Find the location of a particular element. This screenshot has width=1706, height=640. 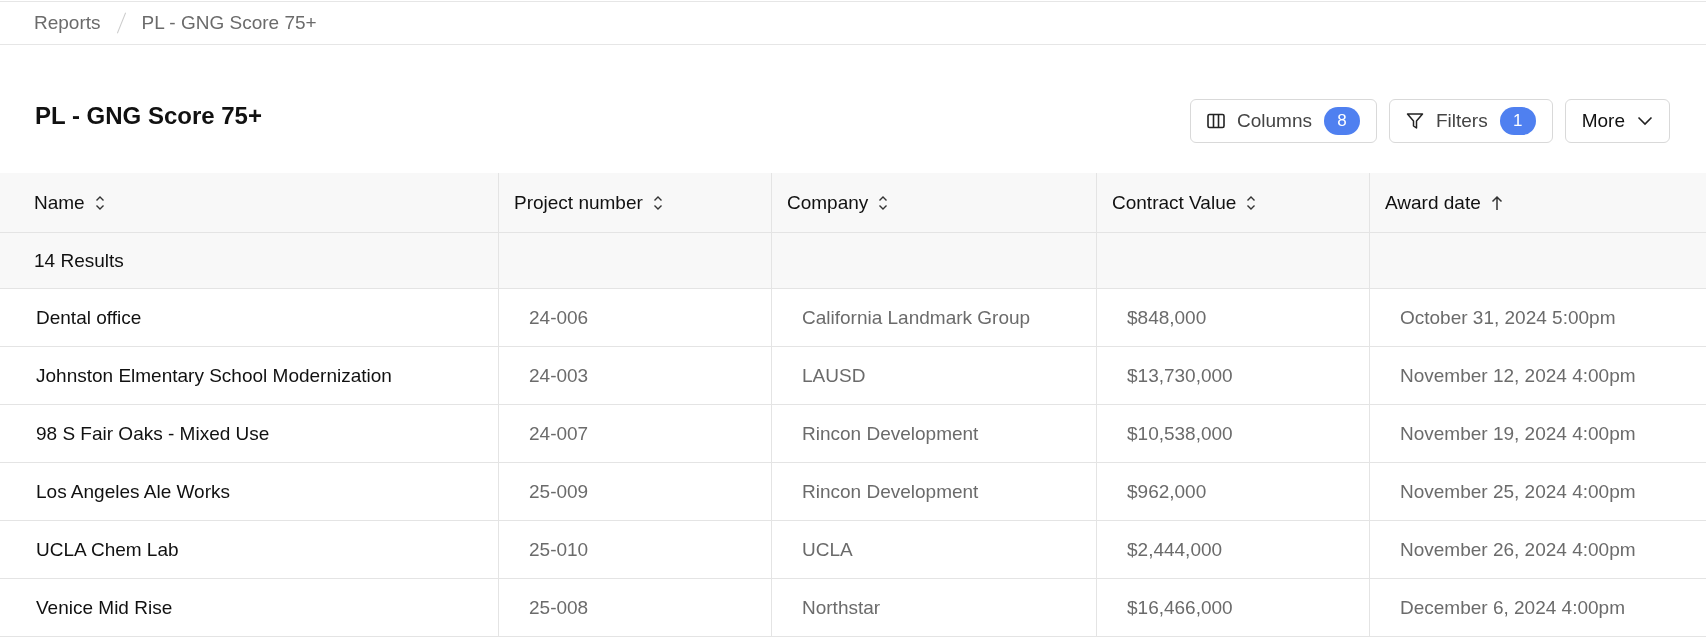

count-badge: 8 is located at coordinates (1341, 121).